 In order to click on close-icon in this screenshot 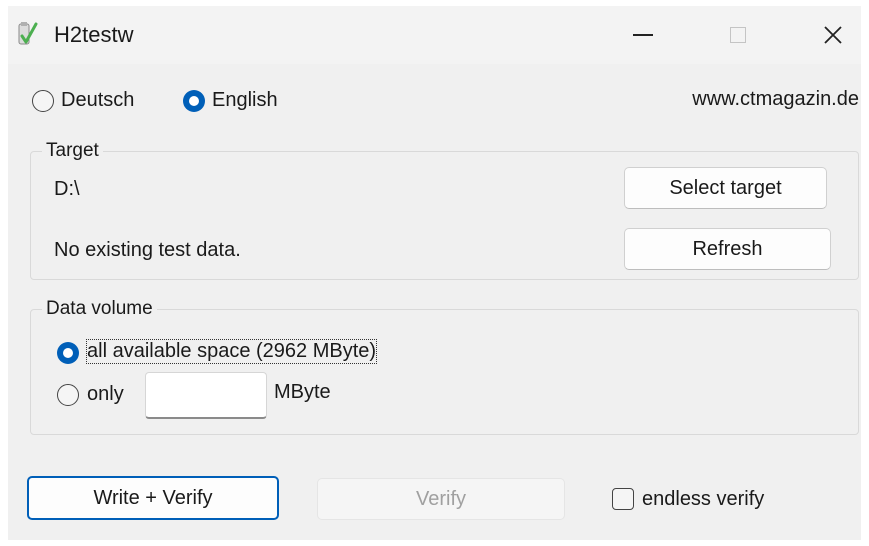, I will do `click(833, 35)`.